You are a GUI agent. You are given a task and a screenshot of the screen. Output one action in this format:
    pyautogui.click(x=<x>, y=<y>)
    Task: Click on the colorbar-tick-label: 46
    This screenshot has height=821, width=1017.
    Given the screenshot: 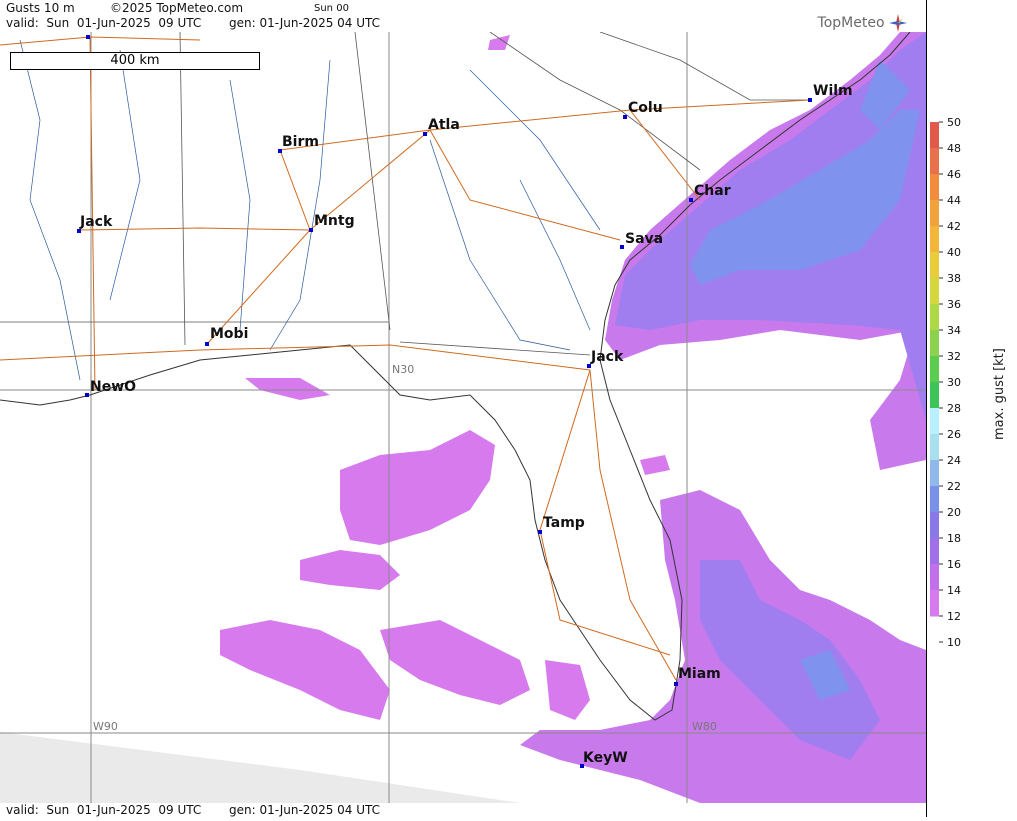 What is the action you would take?
    pyautogui.click(x=954, y=174)
    